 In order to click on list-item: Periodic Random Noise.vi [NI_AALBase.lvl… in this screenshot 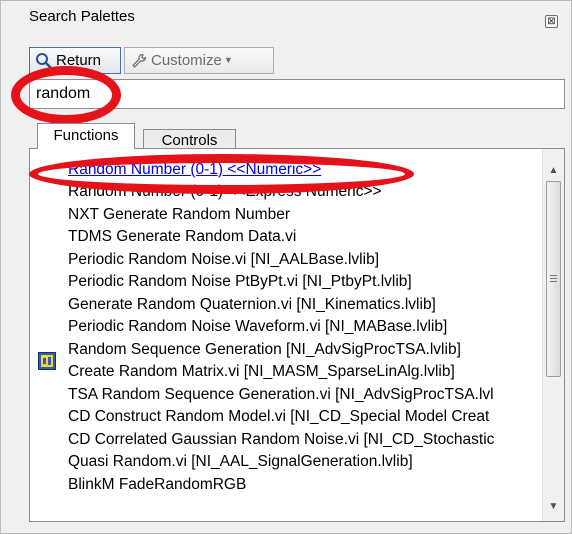, I will do `click(305, 260)`.